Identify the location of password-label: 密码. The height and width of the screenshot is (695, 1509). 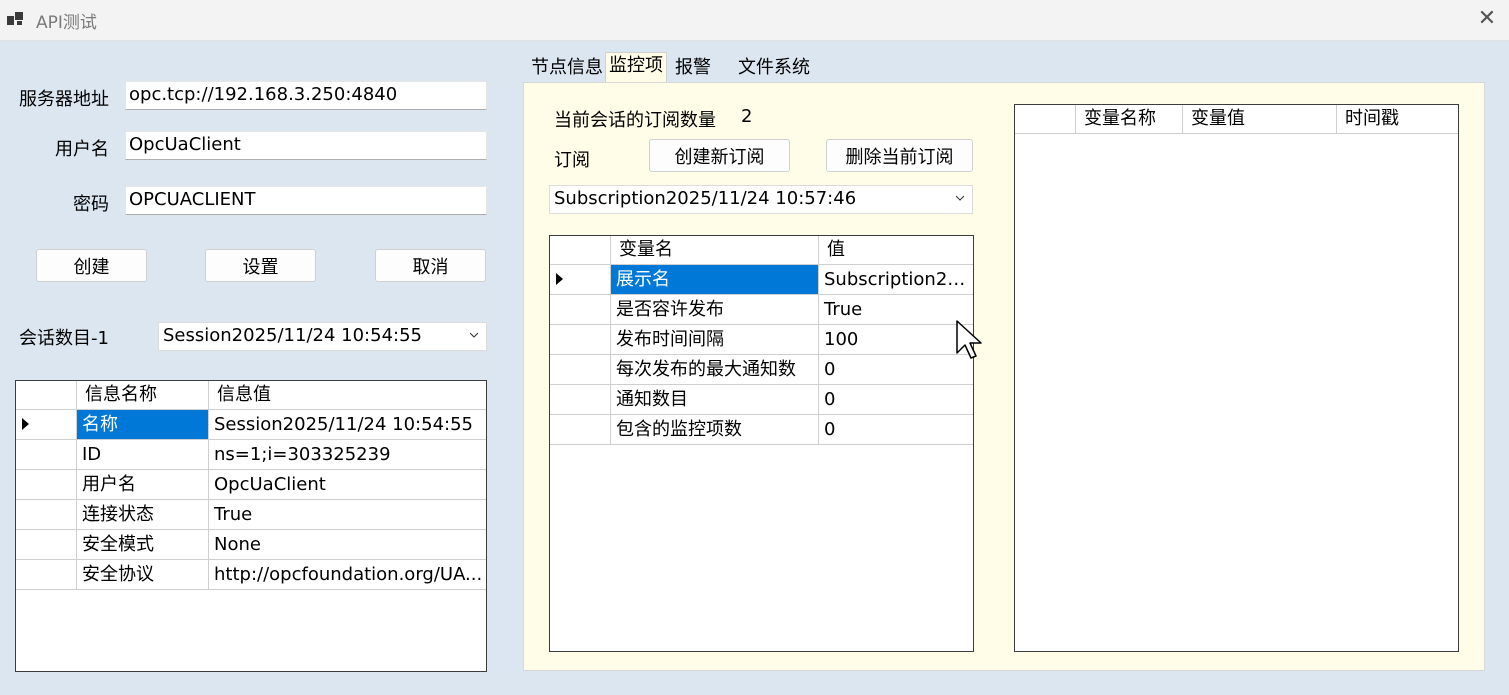
(91, 204).